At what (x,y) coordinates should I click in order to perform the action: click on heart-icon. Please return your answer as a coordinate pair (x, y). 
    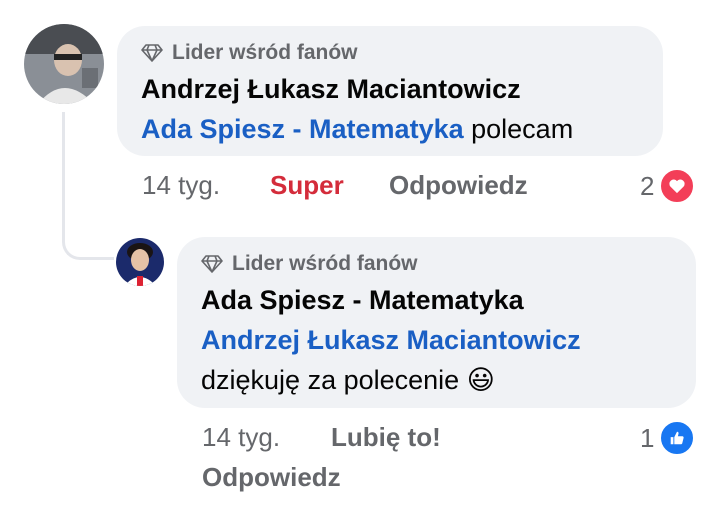
    Looking at the image, I should click on (677, 186).